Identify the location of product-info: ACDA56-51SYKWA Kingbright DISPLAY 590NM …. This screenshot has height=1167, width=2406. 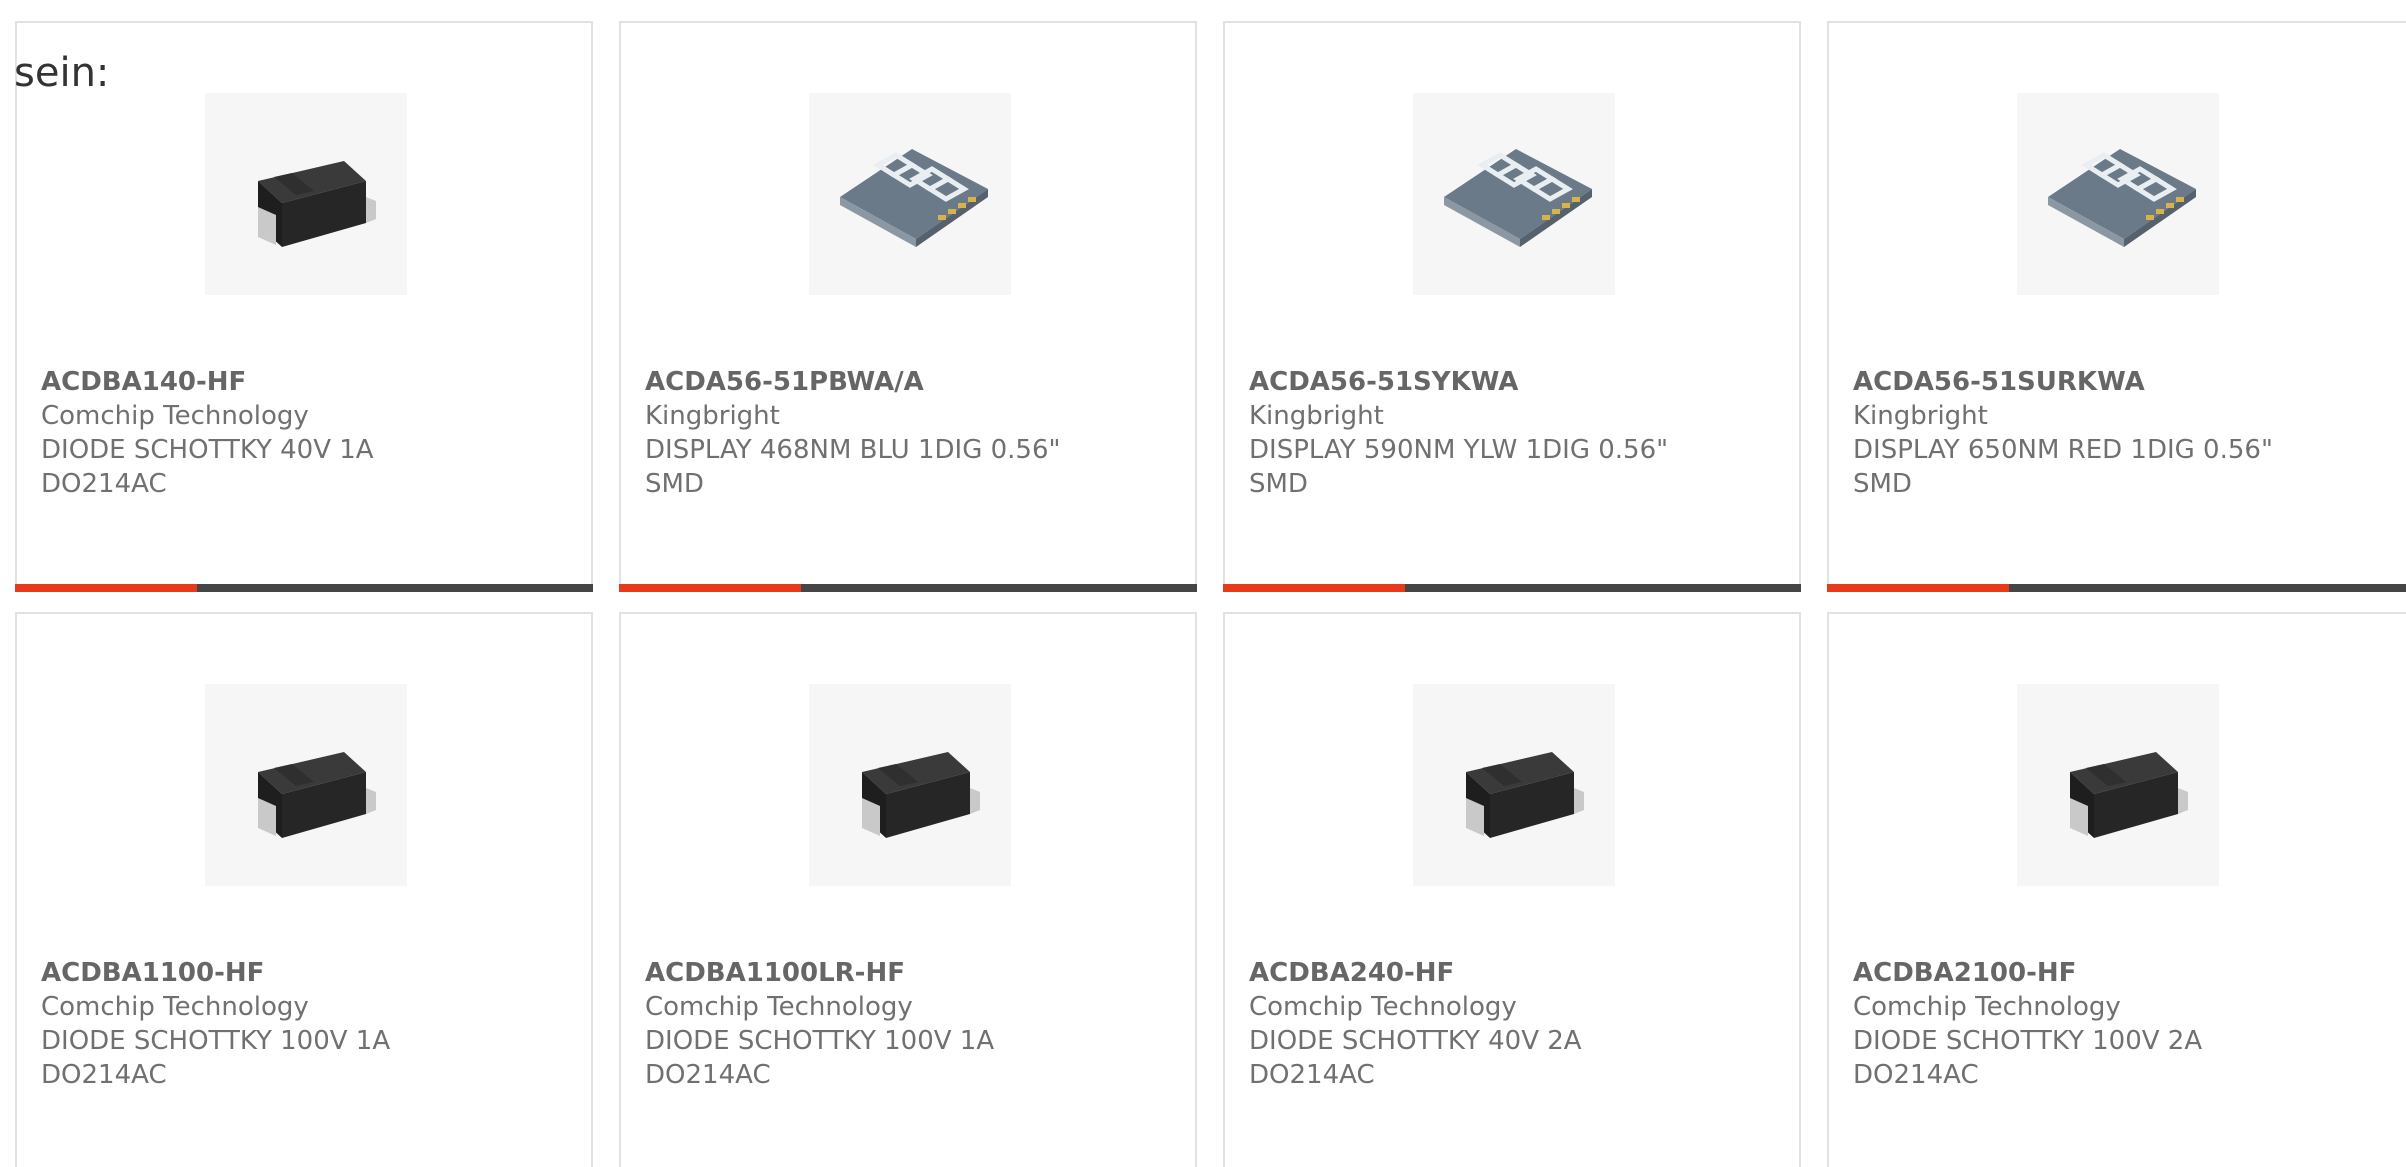
(1458, 433).